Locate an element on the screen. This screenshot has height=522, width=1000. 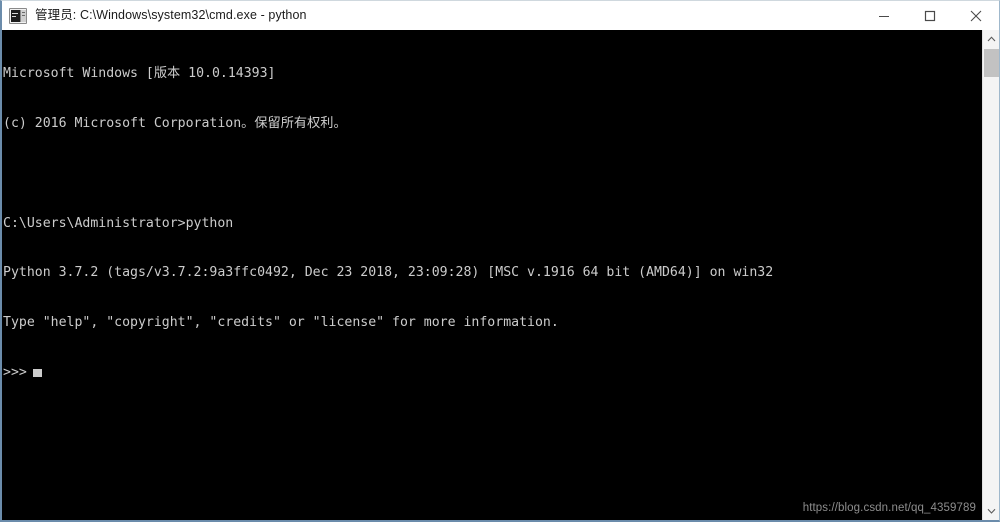
maximize-button is located at coordinates (930, 15).